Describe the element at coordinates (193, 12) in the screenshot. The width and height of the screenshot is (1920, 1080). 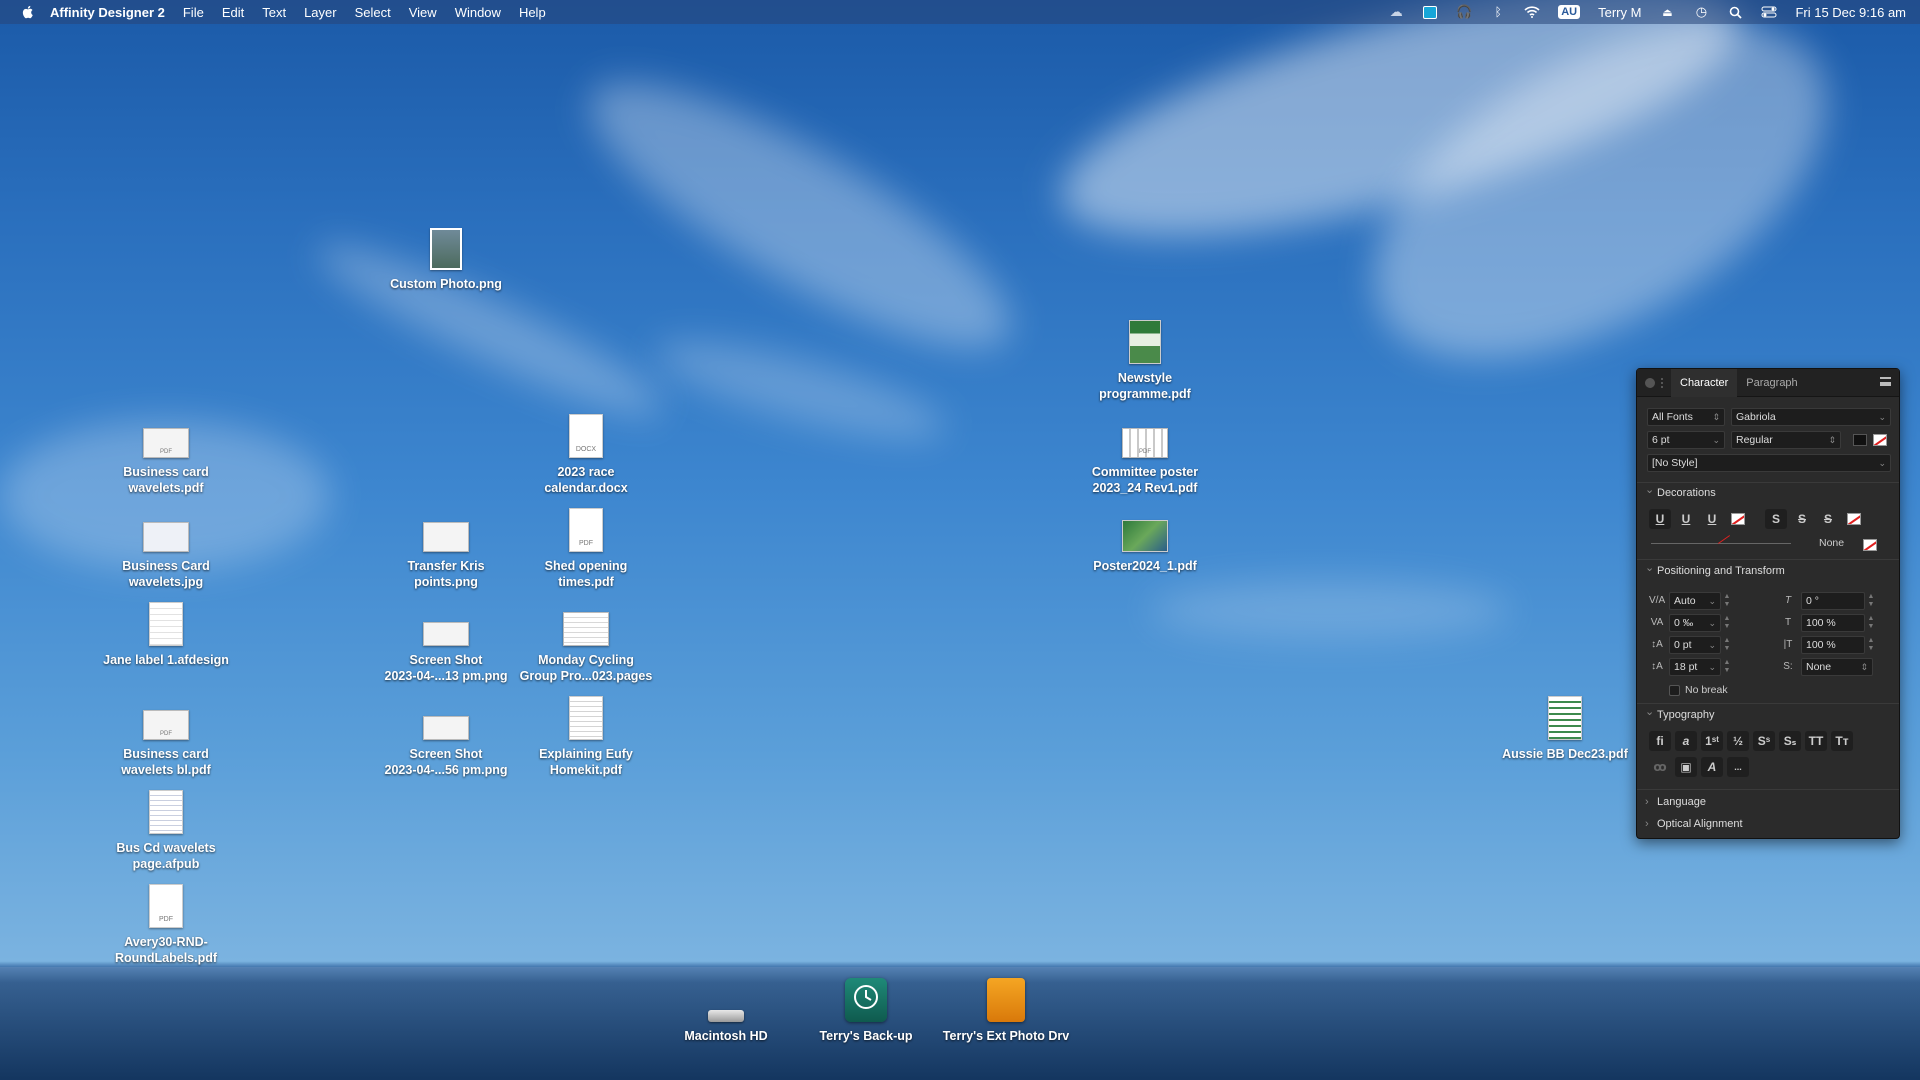
I see `menu-file: File` at that location.